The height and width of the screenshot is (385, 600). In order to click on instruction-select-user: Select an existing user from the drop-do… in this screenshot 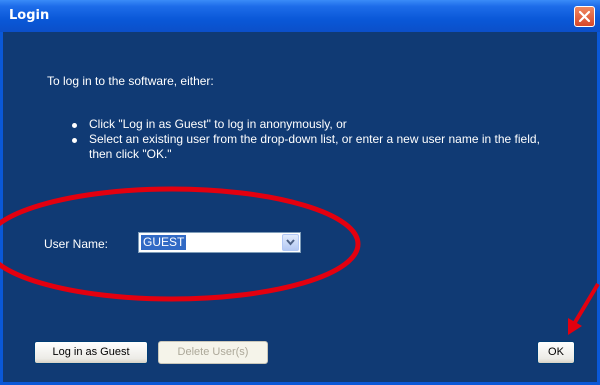, I will do `click(314, 146)`.